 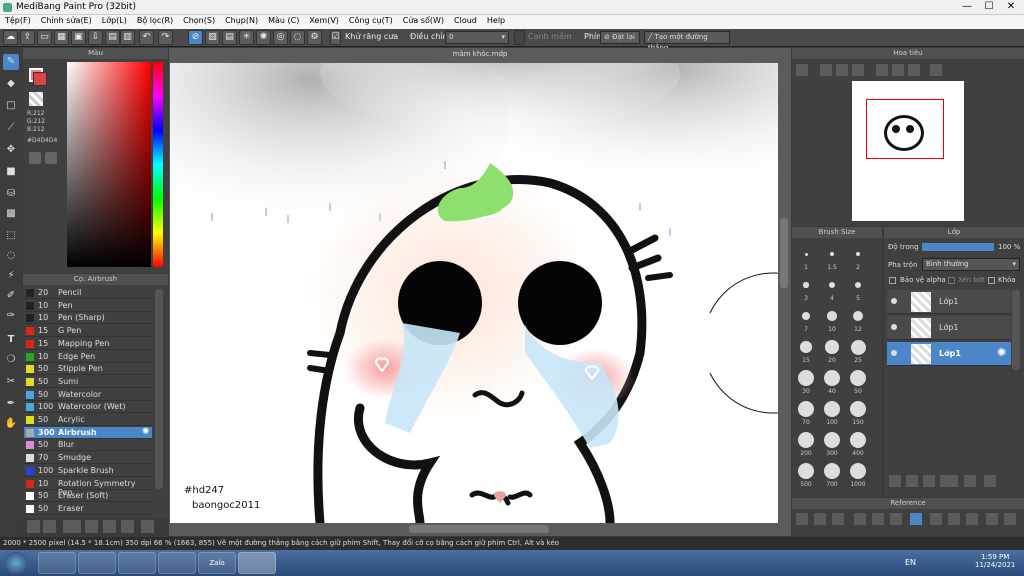 What do you see at coordinates (954, 519) in the screenshot?
I see `ref-flip-icon` at bounding box center [954, 519].